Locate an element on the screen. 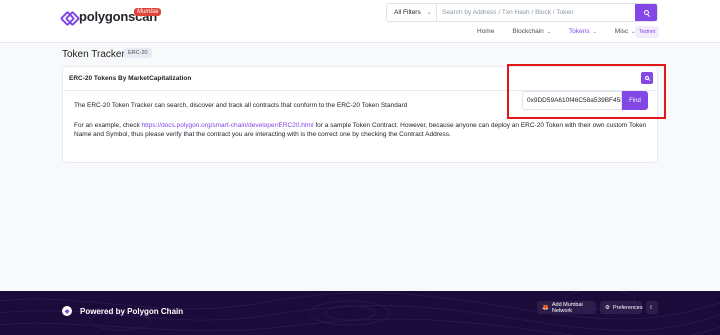 Image resolution: width=720 pixels, height=335 pixels. search-icon is located at coordinates (646, 12).